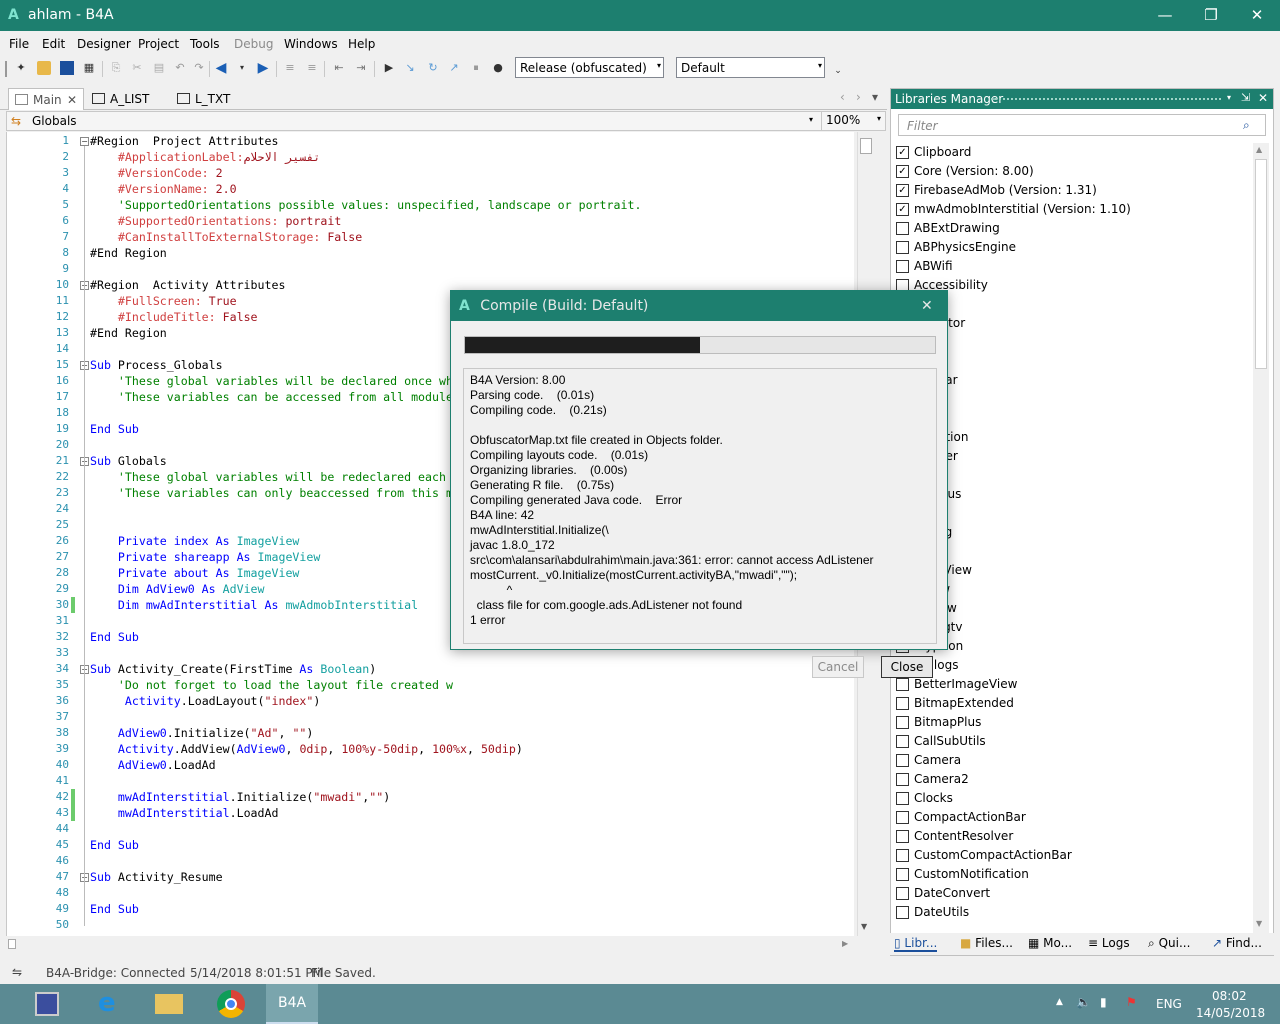 The width and height of the screenshot is (1280, 1024). Describe the element at coordinates (184, 813) in the screenshot. I see `code-line: mwAdInterstitial.LoadAd` at that location.